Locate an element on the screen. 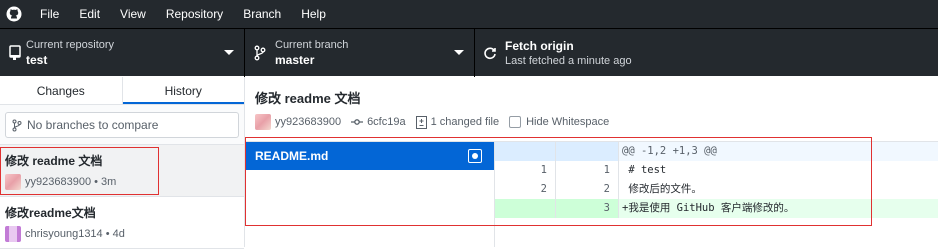 The width and height of the screenshot is (938, 249). menu-edit: Edit is located at coordinates (89, 14).